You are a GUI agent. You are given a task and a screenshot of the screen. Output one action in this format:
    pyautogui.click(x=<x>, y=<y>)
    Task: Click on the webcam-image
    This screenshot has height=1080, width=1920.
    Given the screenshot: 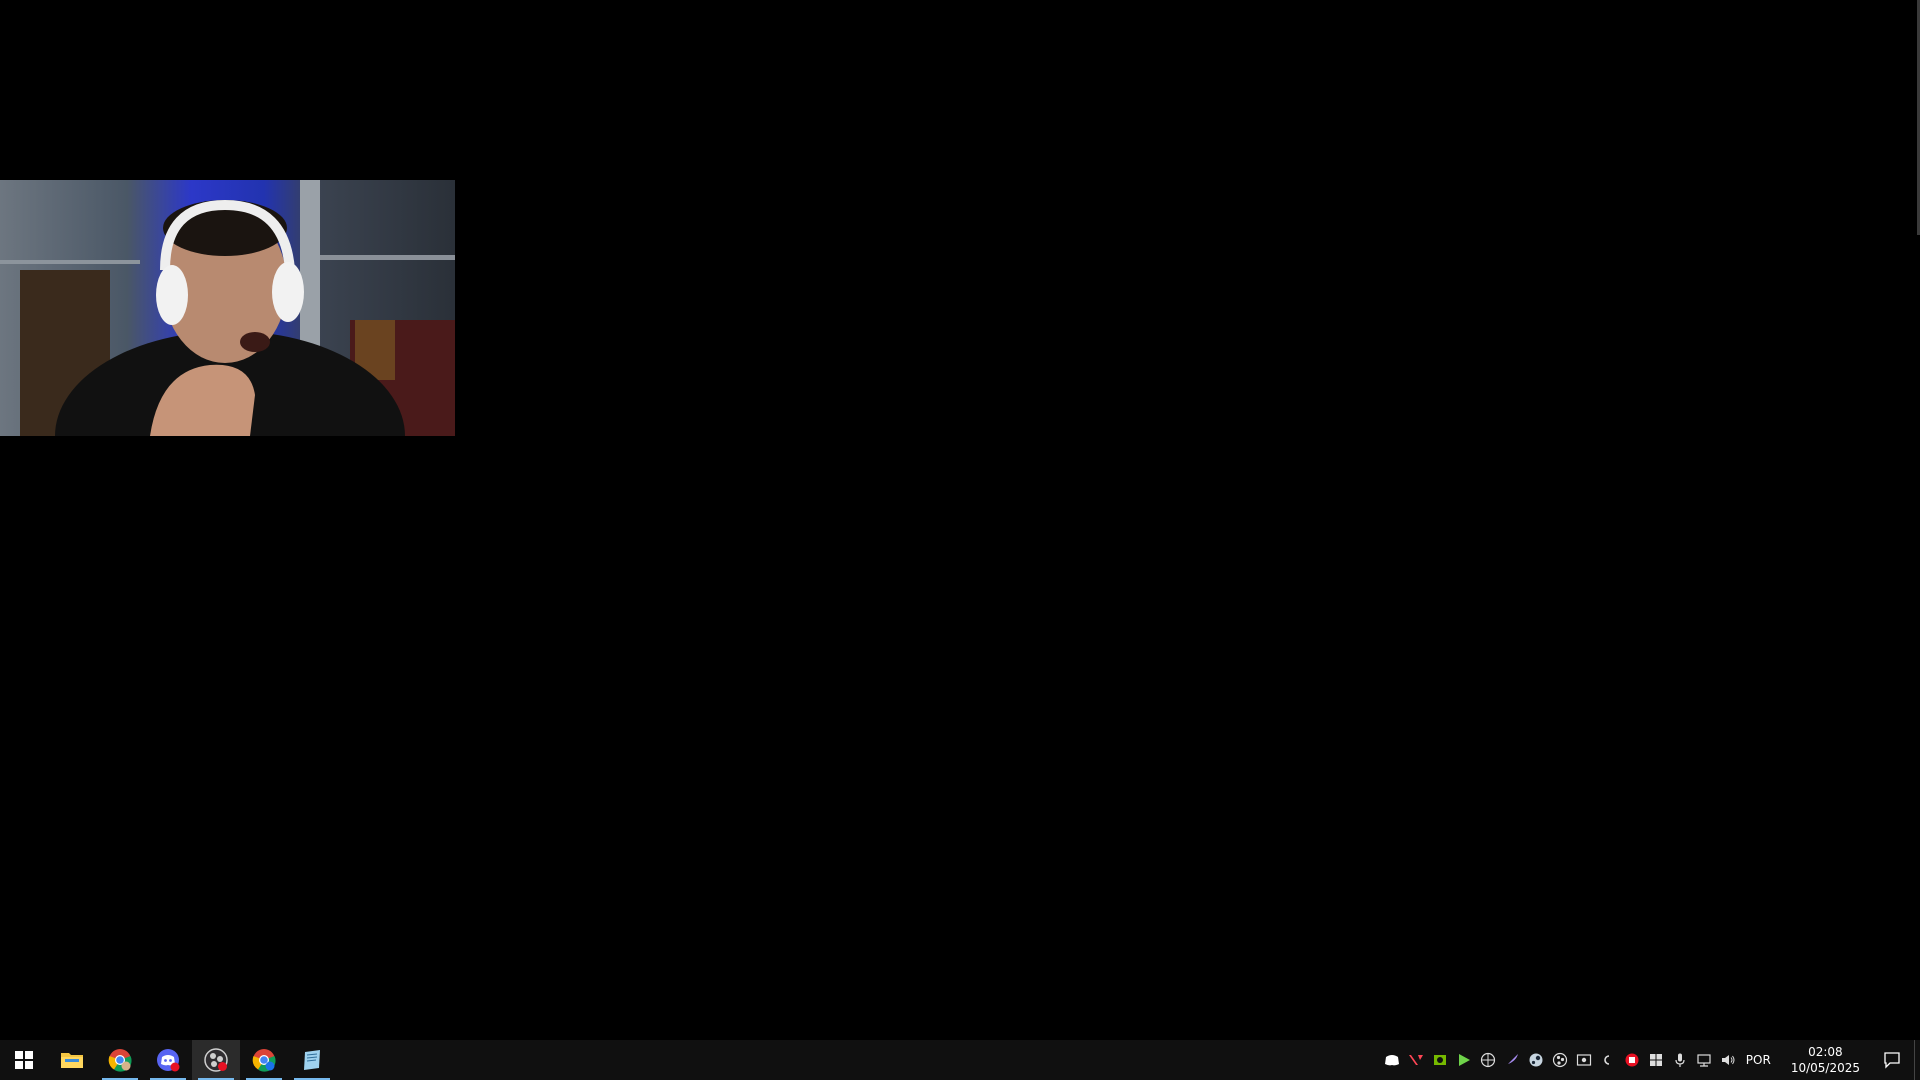 What is the action you would take?
    pyautogui.click(x=227, y=308)
    